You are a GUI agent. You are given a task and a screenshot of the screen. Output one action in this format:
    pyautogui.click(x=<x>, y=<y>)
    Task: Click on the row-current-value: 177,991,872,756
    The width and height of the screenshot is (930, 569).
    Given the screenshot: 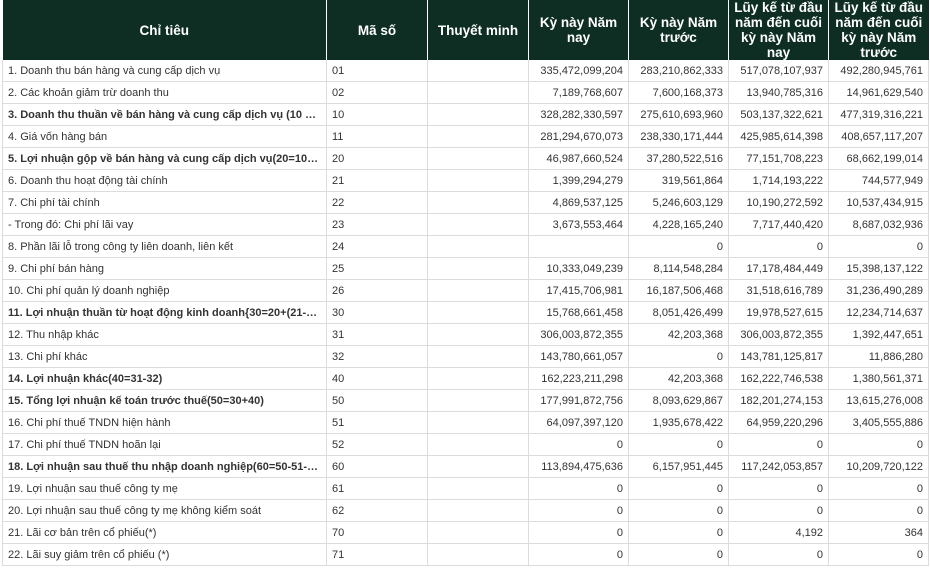 What is the action you would take?
    pyautogui.click(x=578, y=400)
    